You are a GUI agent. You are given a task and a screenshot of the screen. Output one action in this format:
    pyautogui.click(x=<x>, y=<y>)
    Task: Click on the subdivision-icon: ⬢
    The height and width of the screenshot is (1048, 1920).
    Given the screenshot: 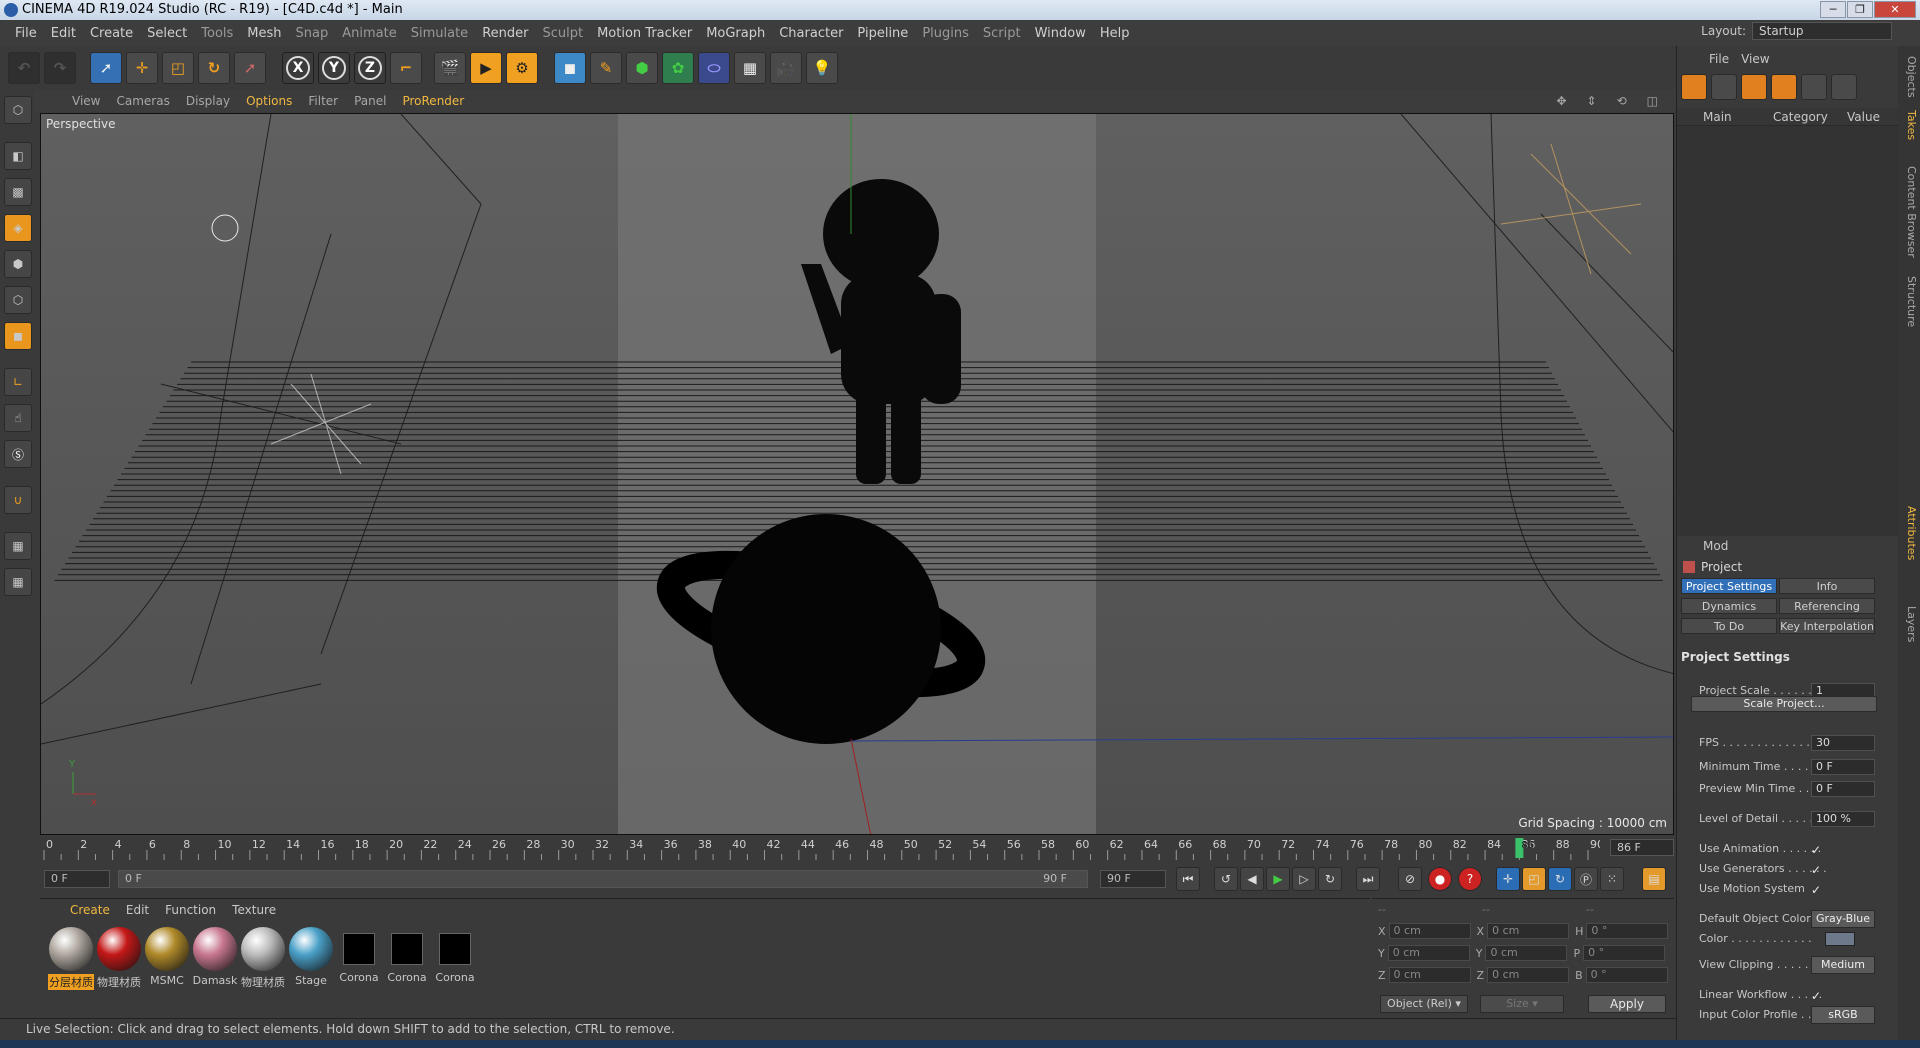 What is the action you would take?
    pyautogui.click(x=642, y=68)
    